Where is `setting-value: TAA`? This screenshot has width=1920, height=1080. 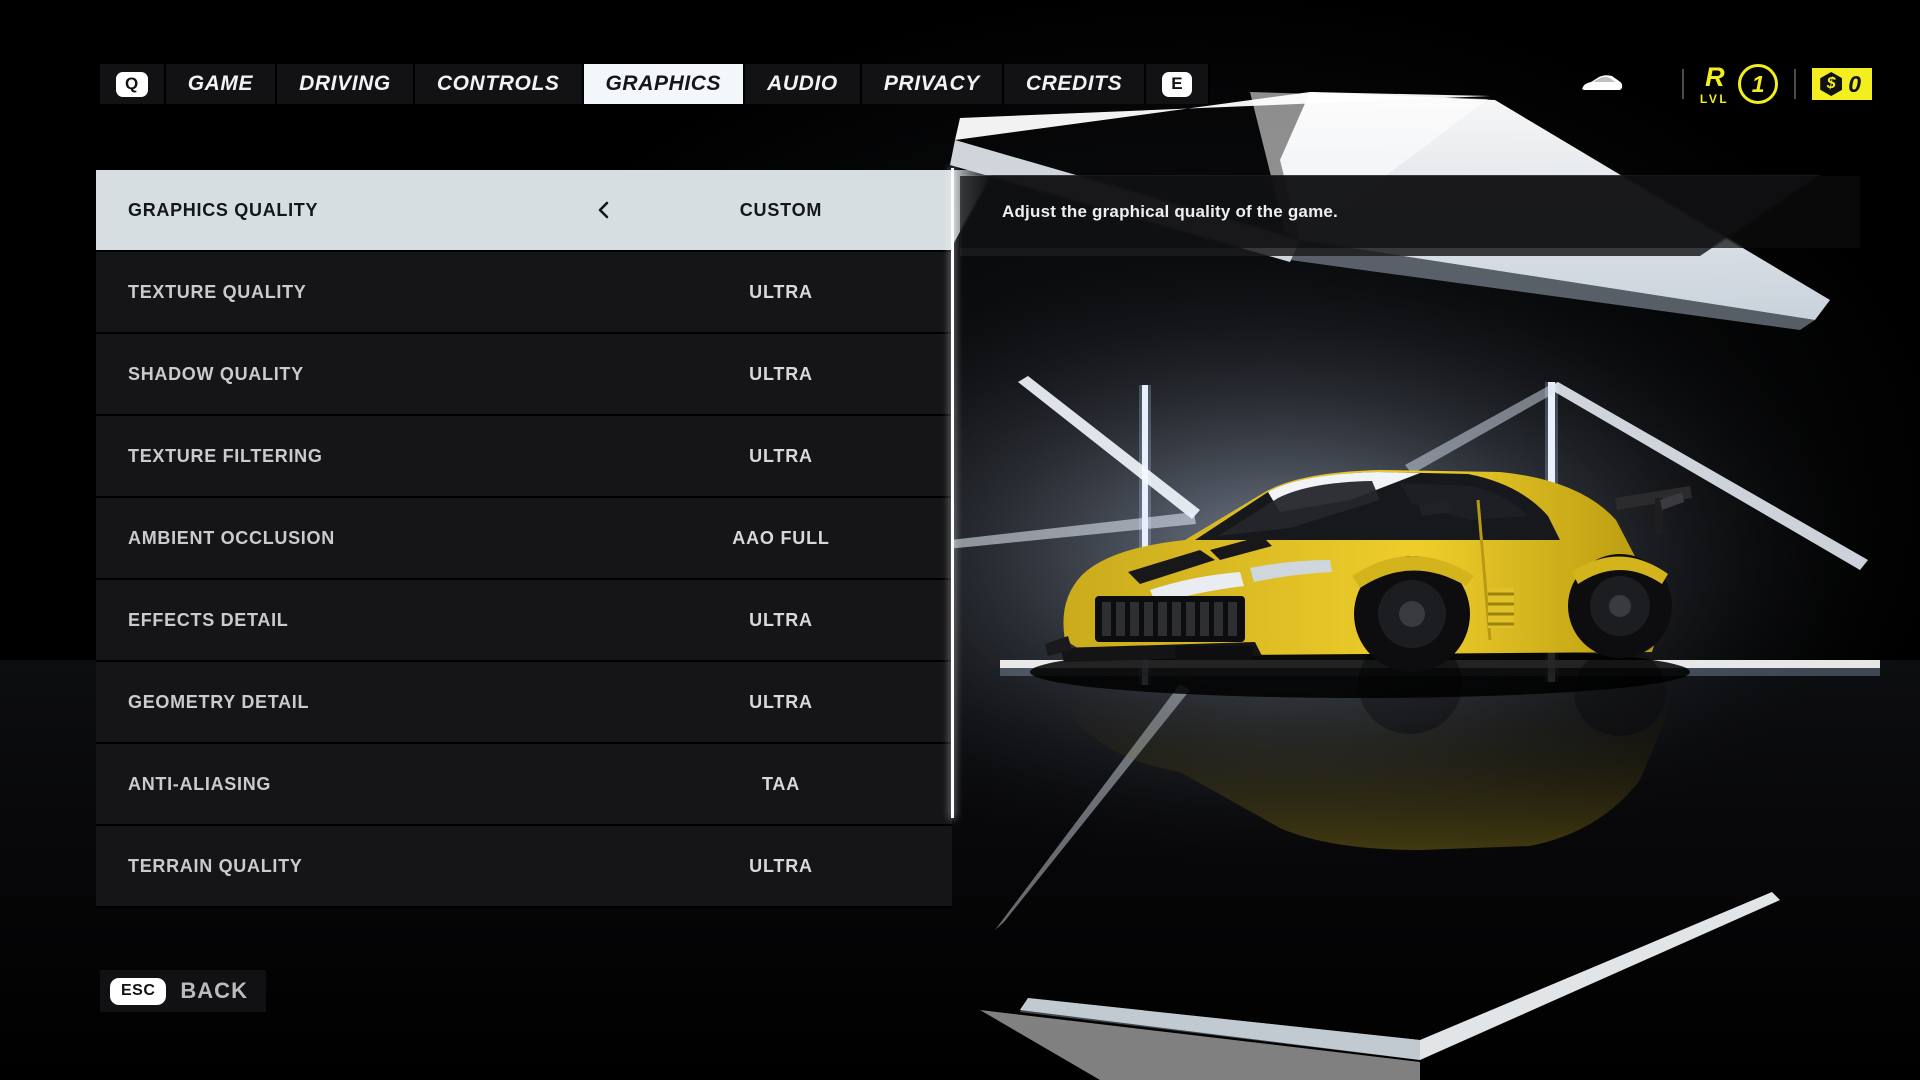 setting-value: TAA is located at coordinates (781, 783).